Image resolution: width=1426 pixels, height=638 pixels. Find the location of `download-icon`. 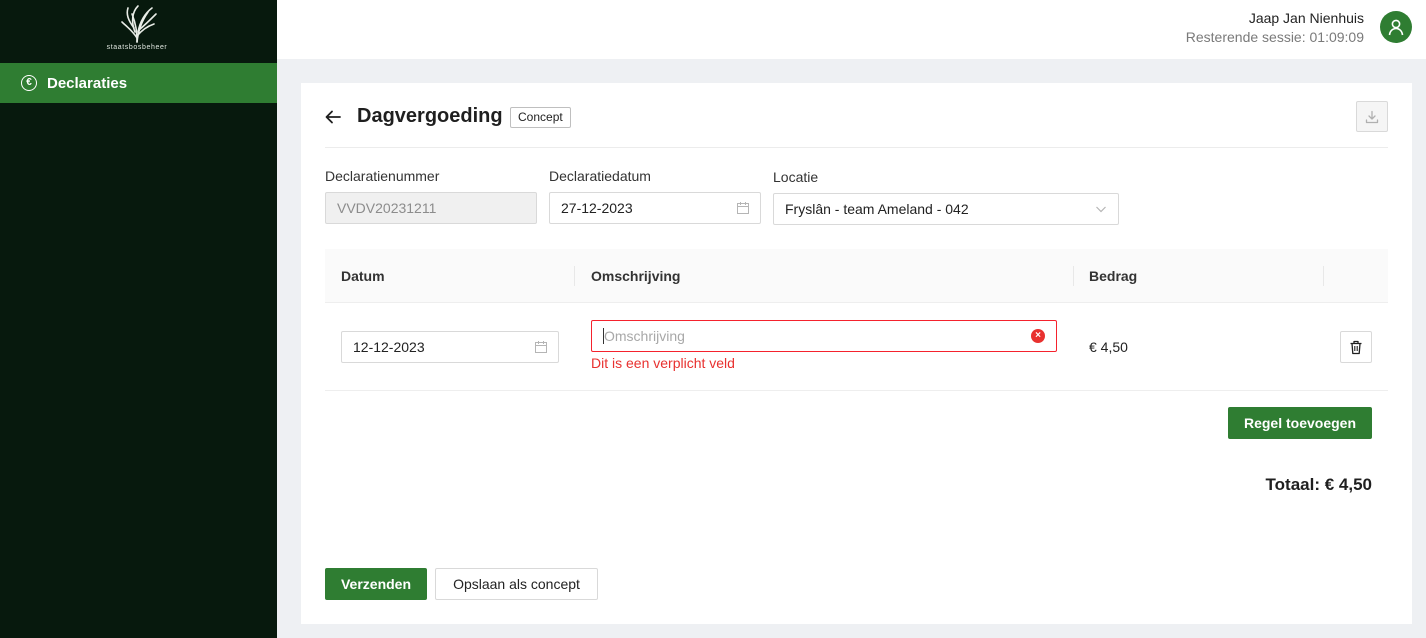

download-icon is located at coordinates (1372, 116).